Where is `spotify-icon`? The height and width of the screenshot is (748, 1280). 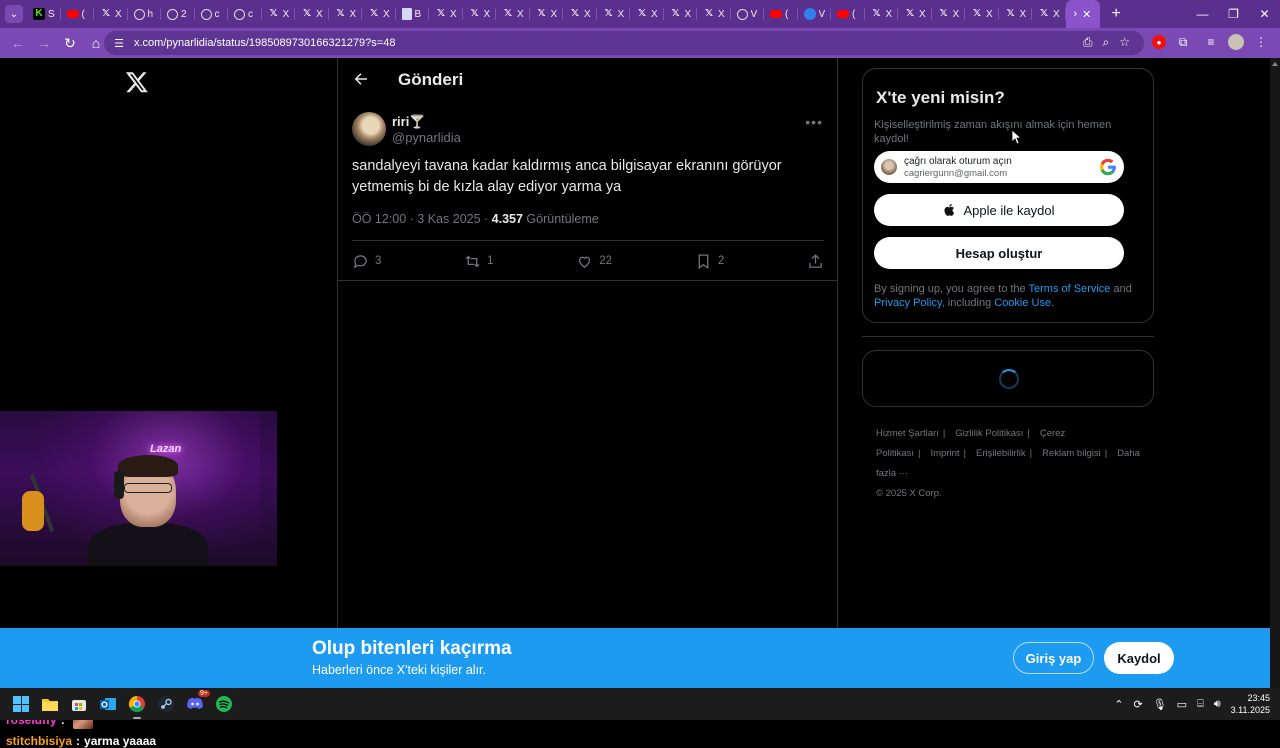
spotify-icon is located at coordinates (224, 704).